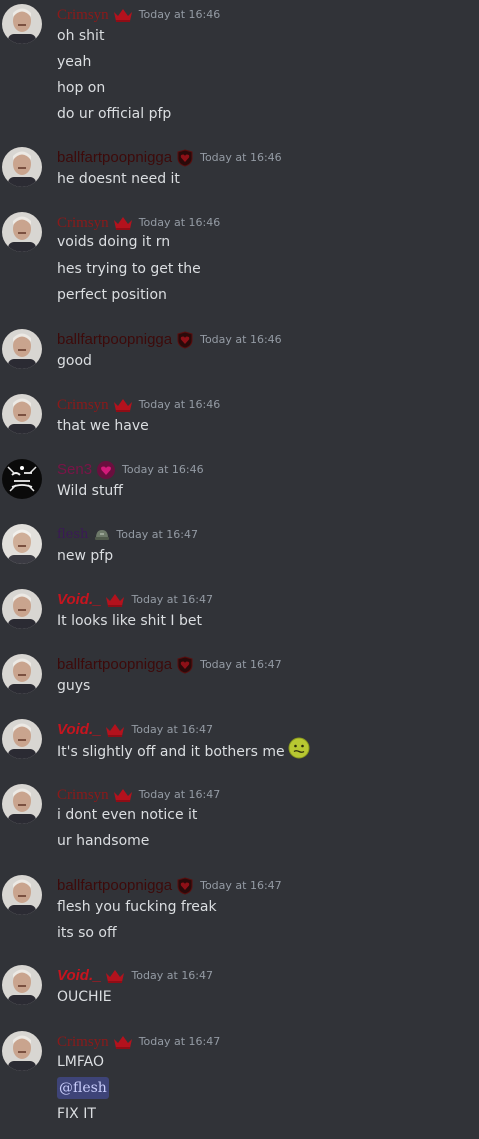 This screenshot has height=1139, width=479. Describe the element at coordinates (299, 751) in the screenshot. I see `nauseated-face-icon` at that location.